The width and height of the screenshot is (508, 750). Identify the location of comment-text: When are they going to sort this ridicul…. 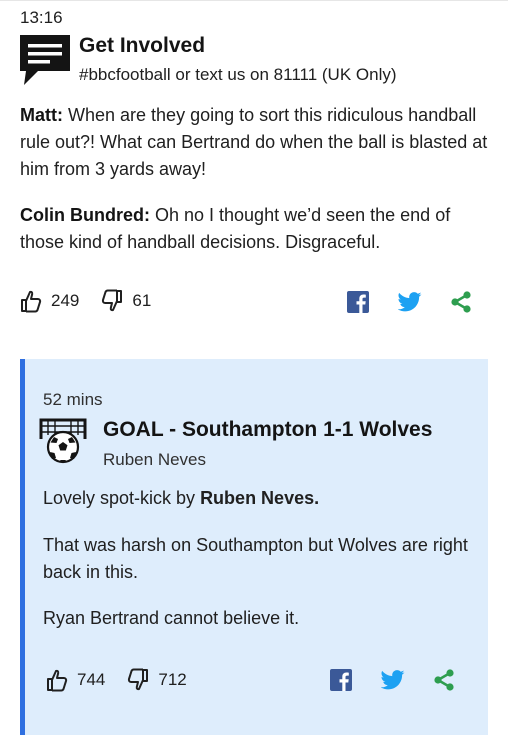
(254, 142).